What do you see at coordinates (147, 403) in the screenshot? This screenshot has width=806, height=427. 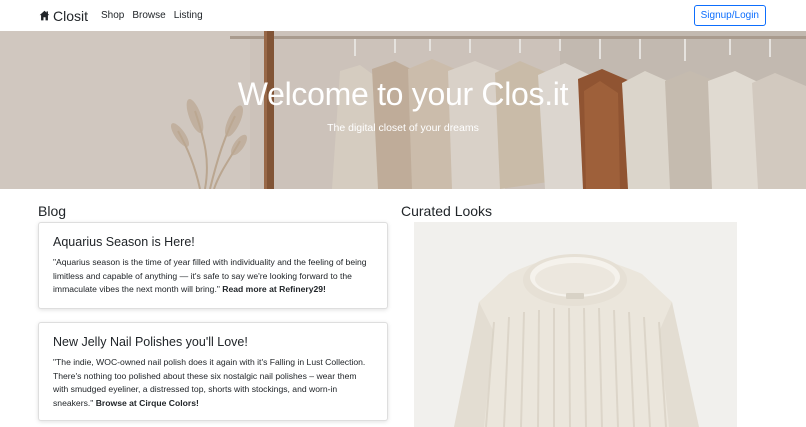 I see `blog-card-link: Browse at Cirque Colors!` at bounding box center [147, 403].